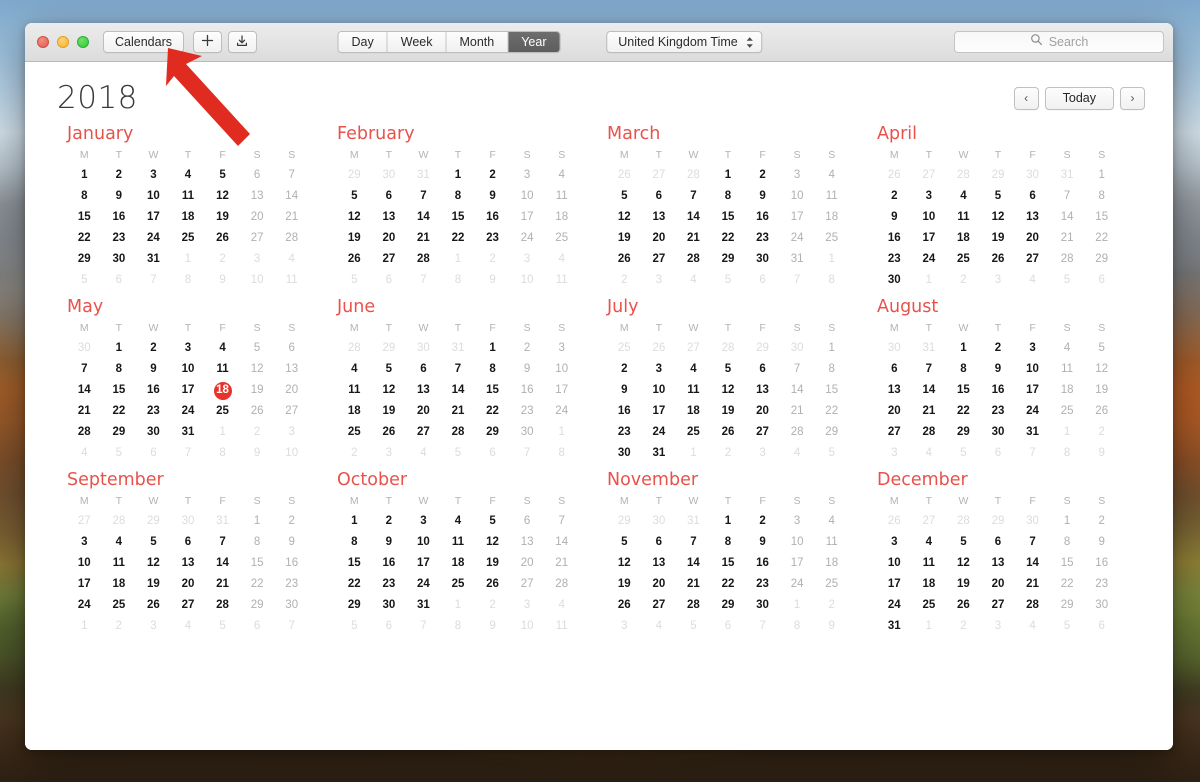  I want to click on day-cell: 21, so click(561, 563).